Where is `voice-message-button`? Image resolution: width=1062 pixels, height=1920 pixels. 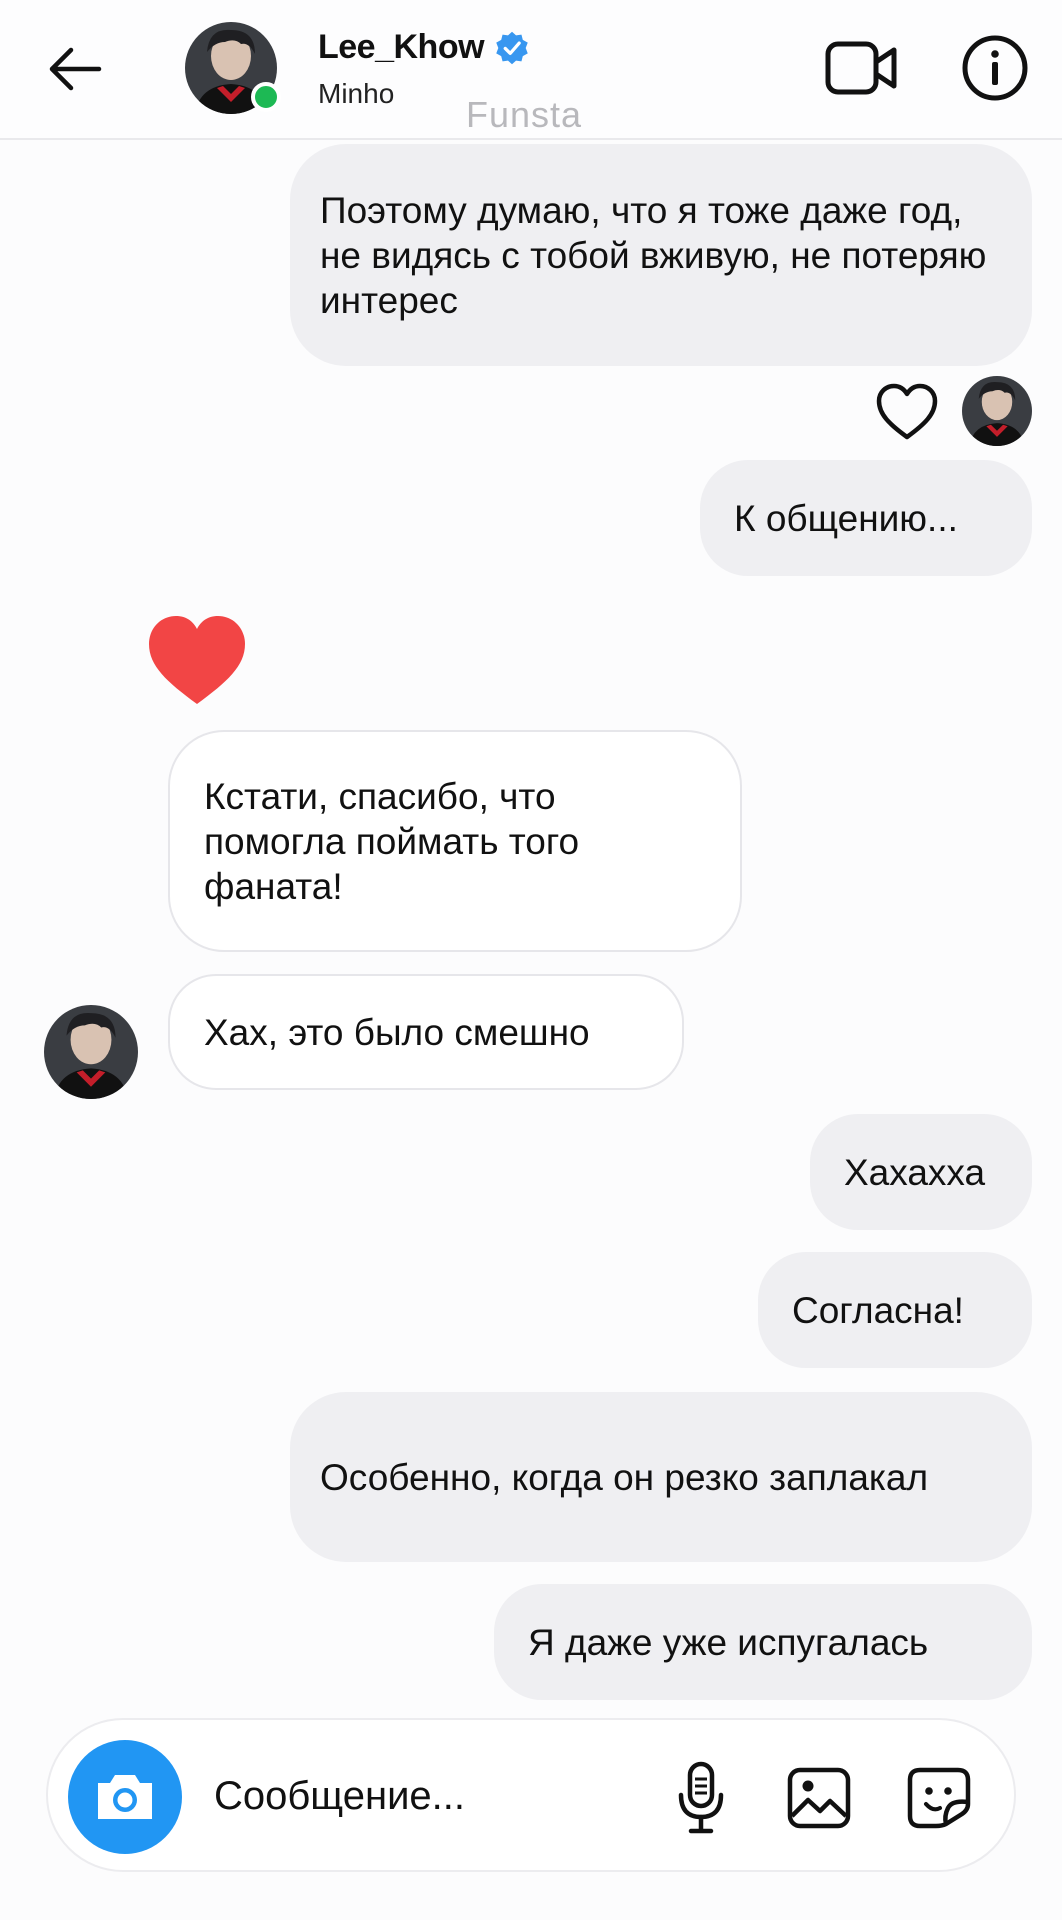 voice-message-button is located at coordinates (701, 1798).